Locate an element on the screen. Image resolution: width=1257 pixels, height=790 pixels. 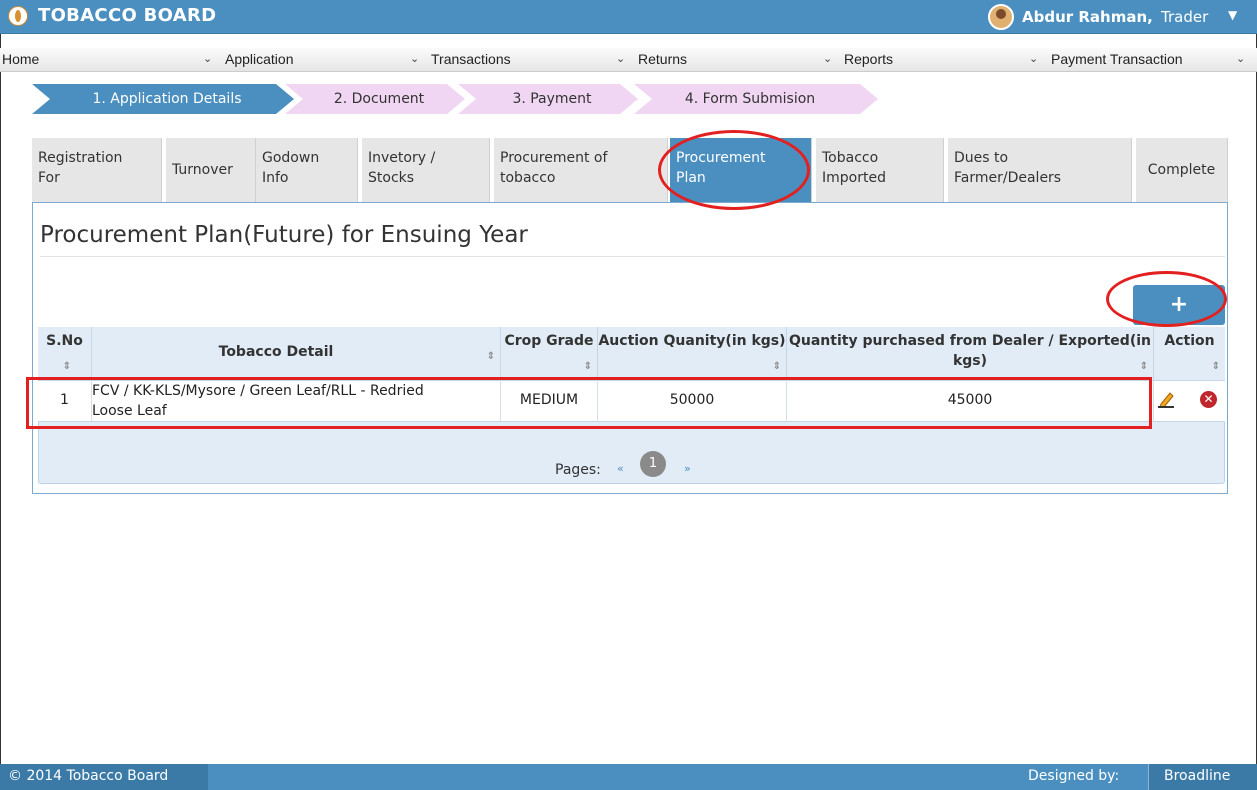
logo-icon is located at coordinates (18, 16).